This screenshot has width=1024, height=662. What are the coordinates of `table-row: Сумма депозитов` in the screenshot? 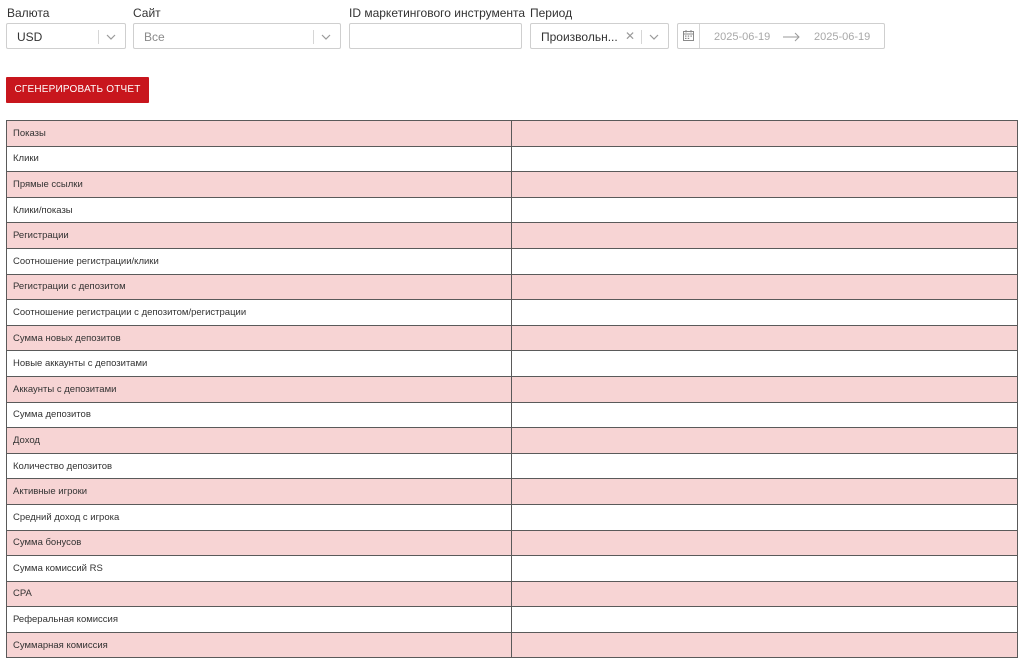 It's located at (512, 415).